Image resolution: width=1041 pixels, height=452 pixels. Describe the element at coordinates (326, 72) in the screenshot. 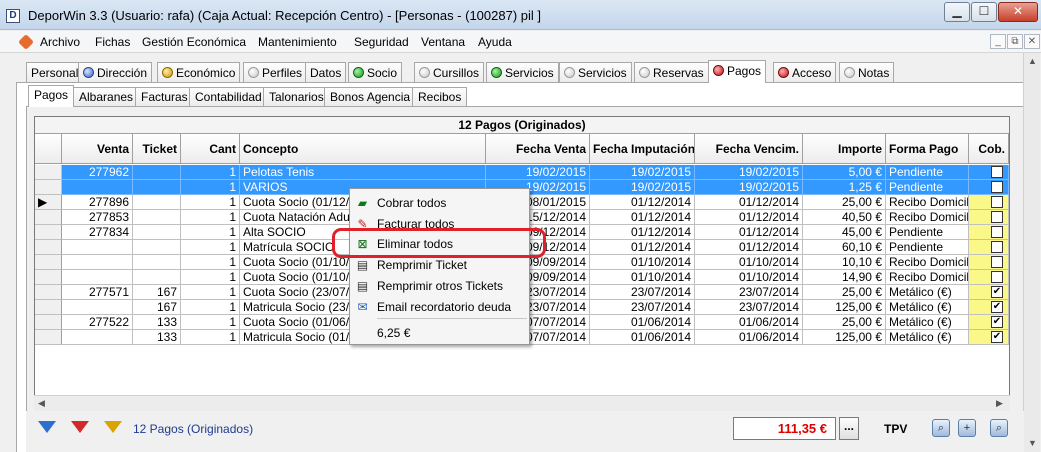

I see `tab-datos: Datos` at that location.